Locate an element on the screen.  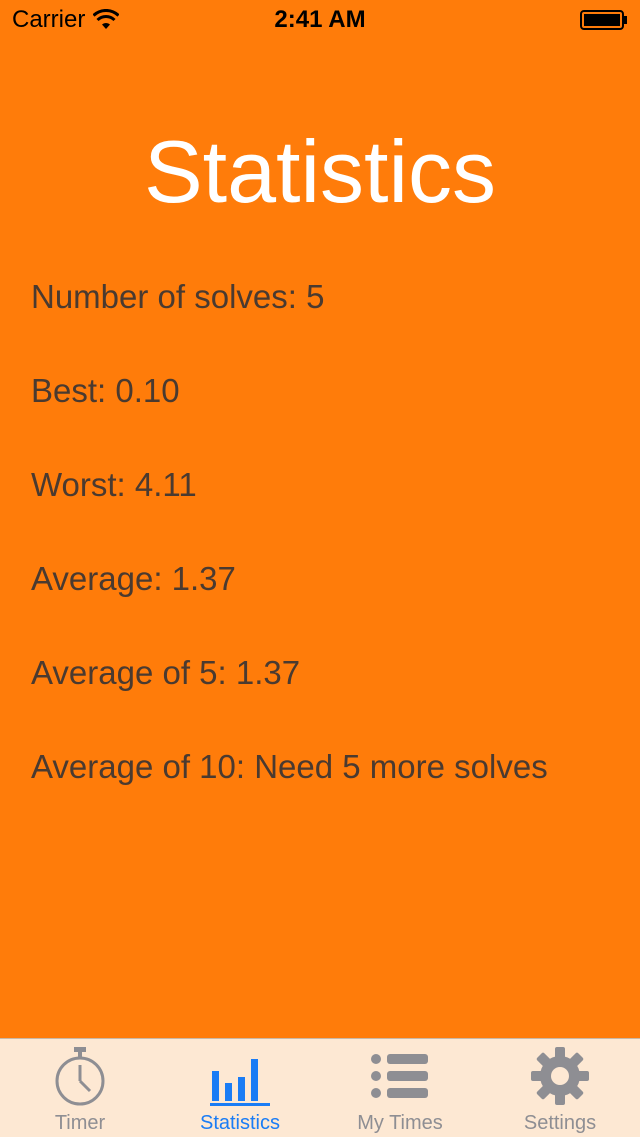
tab-statistics: Statistics is located at coordinates (240, 1088).